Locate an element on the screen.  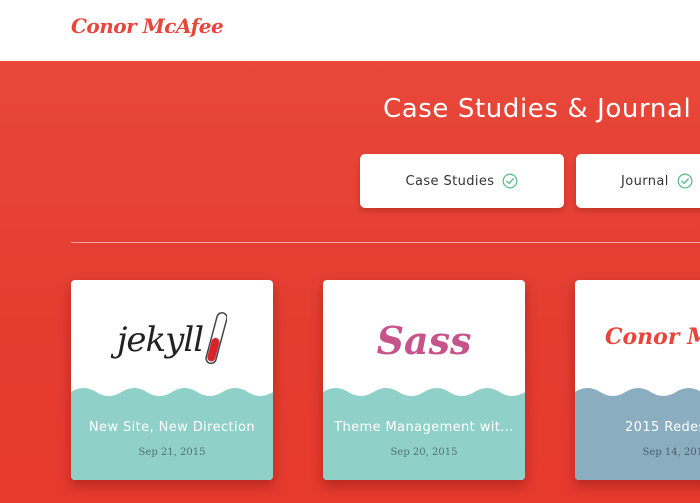
card-footer: New Site, New Direction Sep 21, 2015 is located at coordinates (172, 438).